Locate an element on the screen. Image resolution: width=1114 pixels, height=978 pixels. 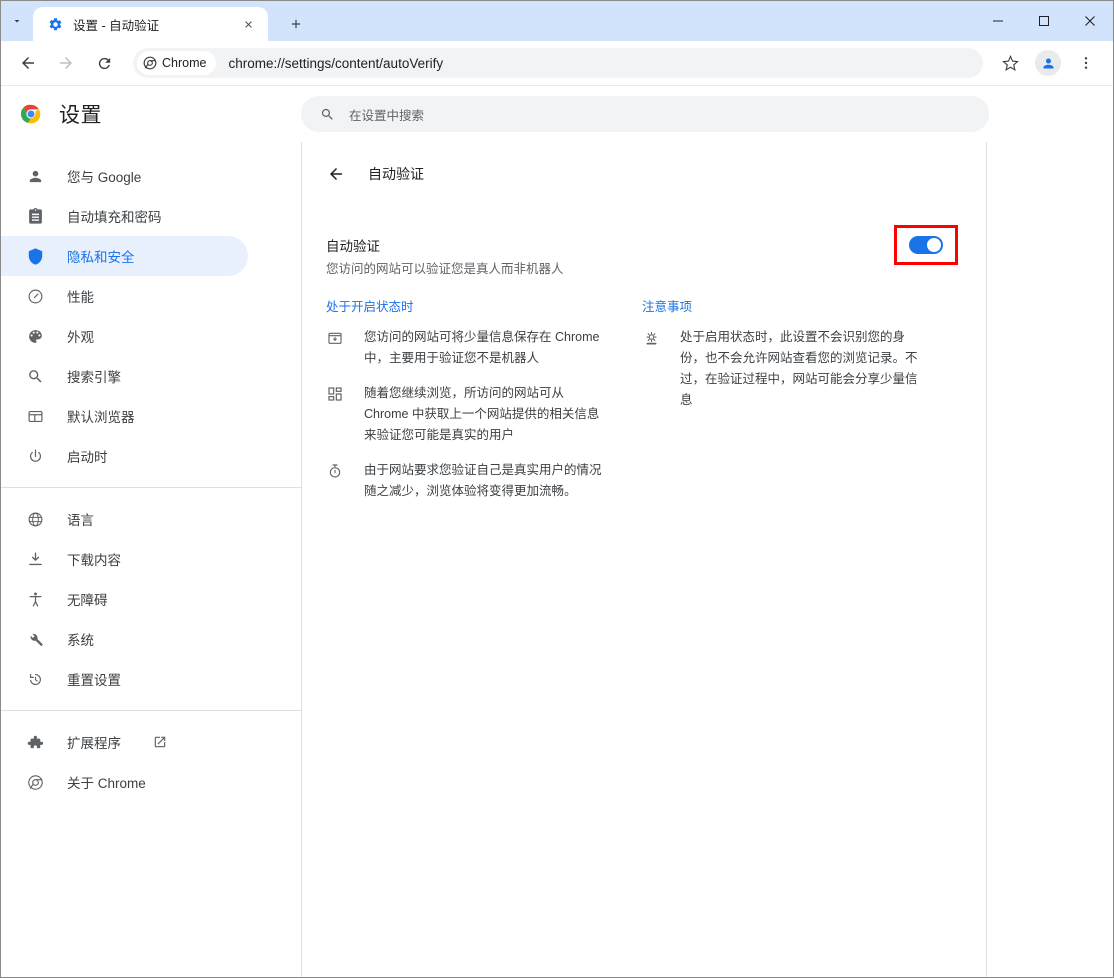
clipboard-icon is located at coordinates (35, 216).